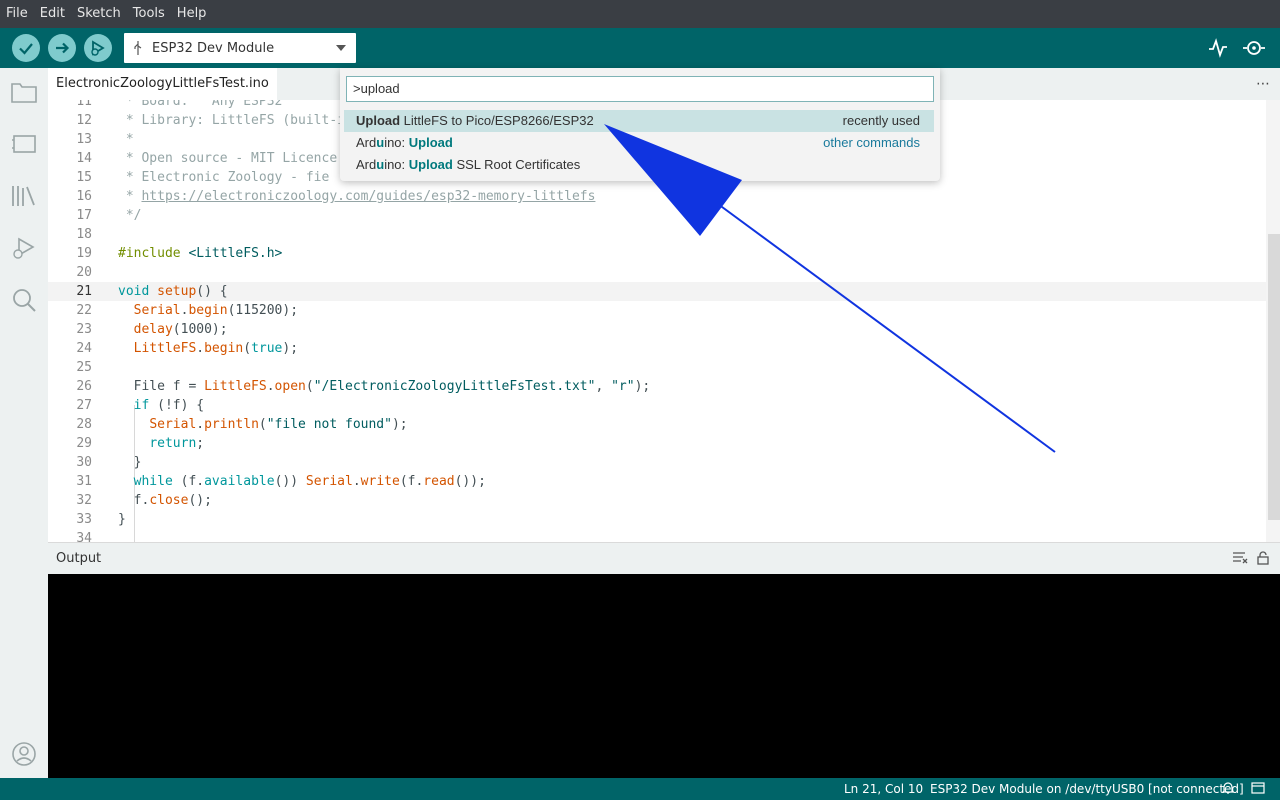 The image size is (1280, 800). What do you see at coordinates (84, 367) in the screenshot?
I see `line-number: 25` at bounding box center [84, 367].